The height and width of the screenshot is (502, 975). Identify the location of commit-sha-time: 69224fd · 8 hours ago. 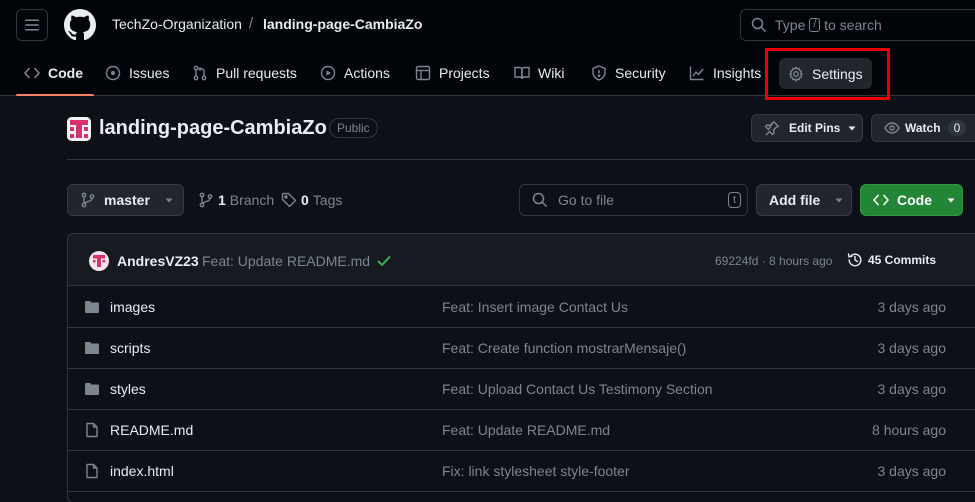
(773, 261).